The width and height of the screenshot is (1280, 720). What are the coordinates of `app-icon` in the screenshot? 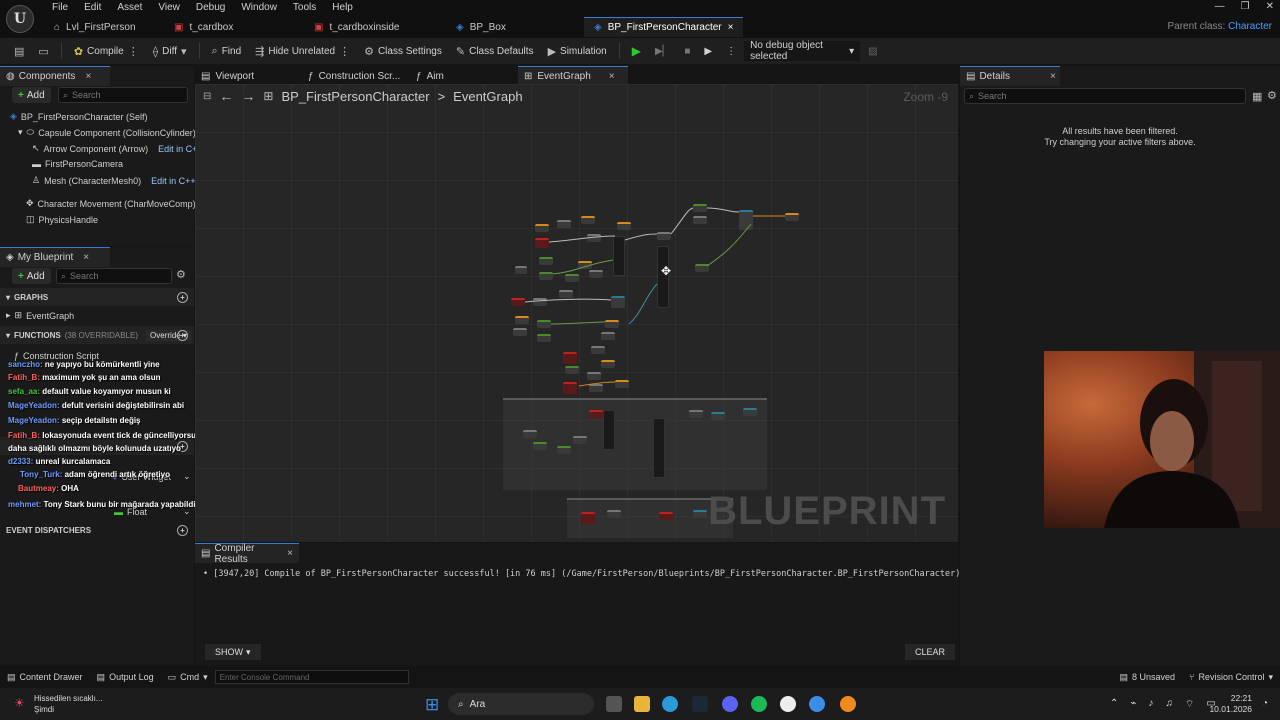 It's located at (817, 704).